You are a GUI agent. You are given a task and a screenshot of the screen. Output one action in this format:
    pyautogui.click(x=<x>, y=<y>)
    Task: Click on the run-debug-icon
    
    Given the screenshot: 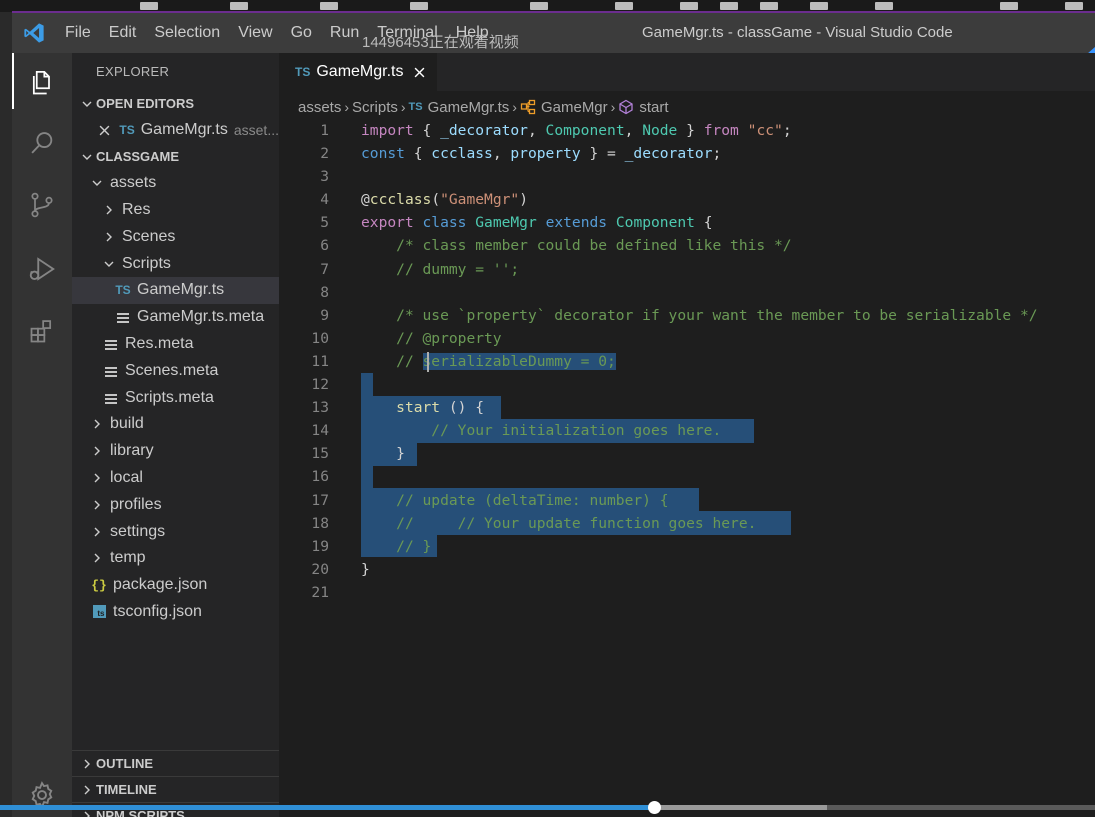 What is the action you would take?
    pyautogui.click(x=42, y=269)
    